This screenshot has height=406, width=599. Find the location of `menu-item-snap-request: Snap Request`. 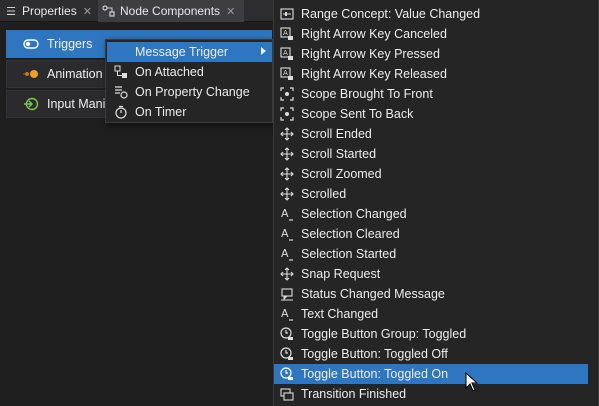

menu-item-snap-request: Snap Request is located at coordinates (431, 274).